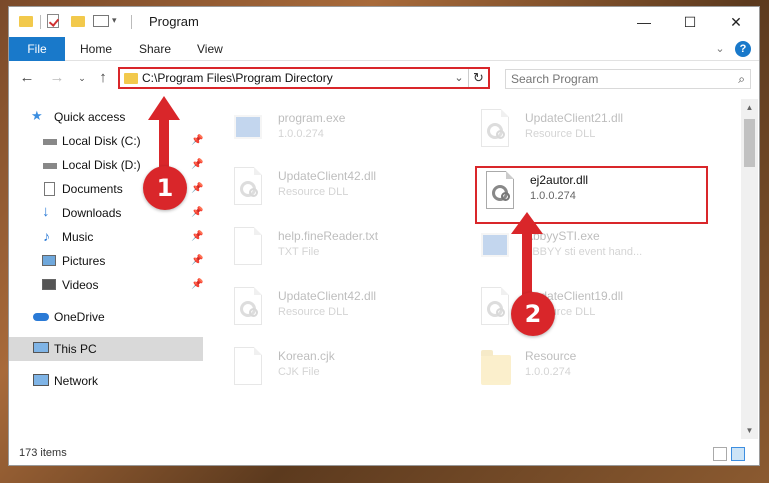 This screenshot has width=769, height=483. I want to click on properties-icon, so click(53, 21).